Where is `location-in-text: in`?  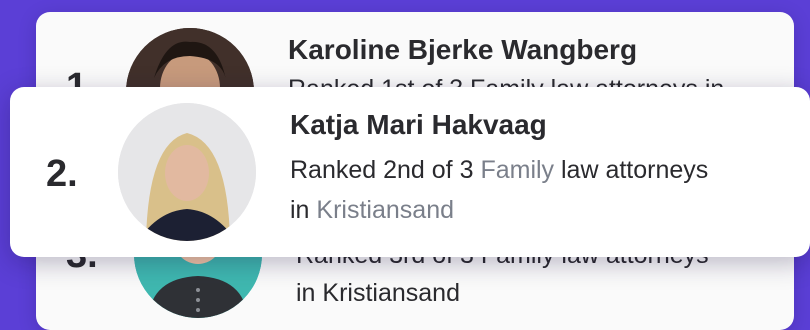 location-in-text: in is located at coordinates (300, 210).